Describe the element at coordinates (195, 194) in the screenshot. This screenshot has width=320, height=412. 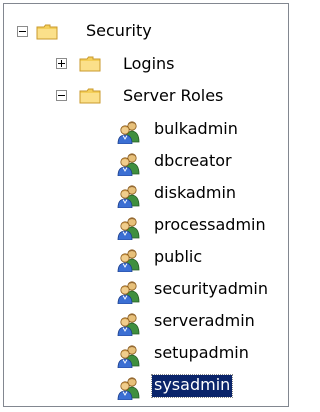
I see `tree-node-label: diskadmin` at that location.